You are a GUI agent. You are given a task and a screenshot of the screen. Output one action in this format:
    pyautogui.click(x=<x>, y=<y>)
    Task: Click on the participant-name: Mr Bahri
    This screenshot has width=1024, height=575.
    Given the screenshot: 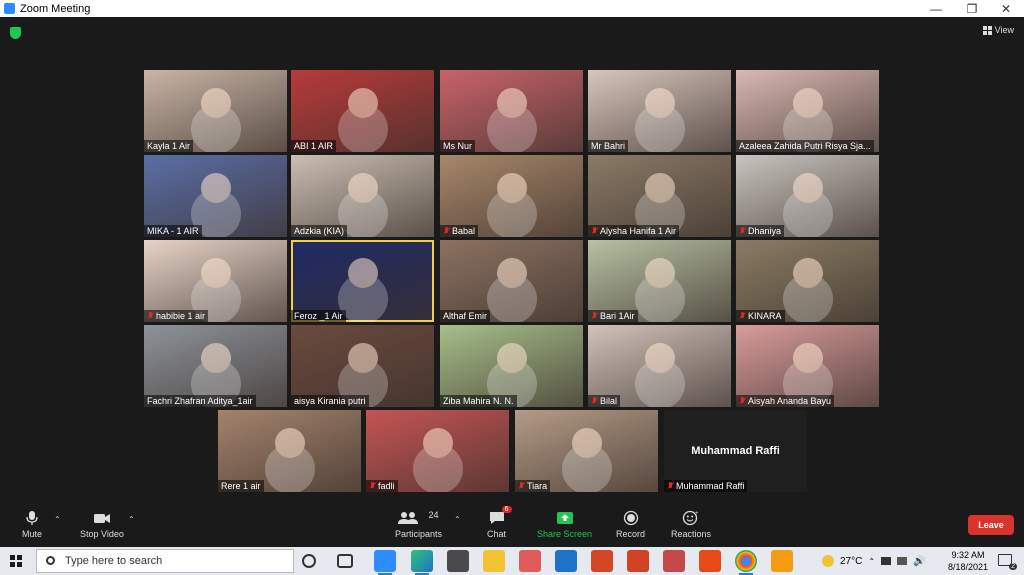 What is the action you would take?
    pyautogui.click(x=608, y=146)
    